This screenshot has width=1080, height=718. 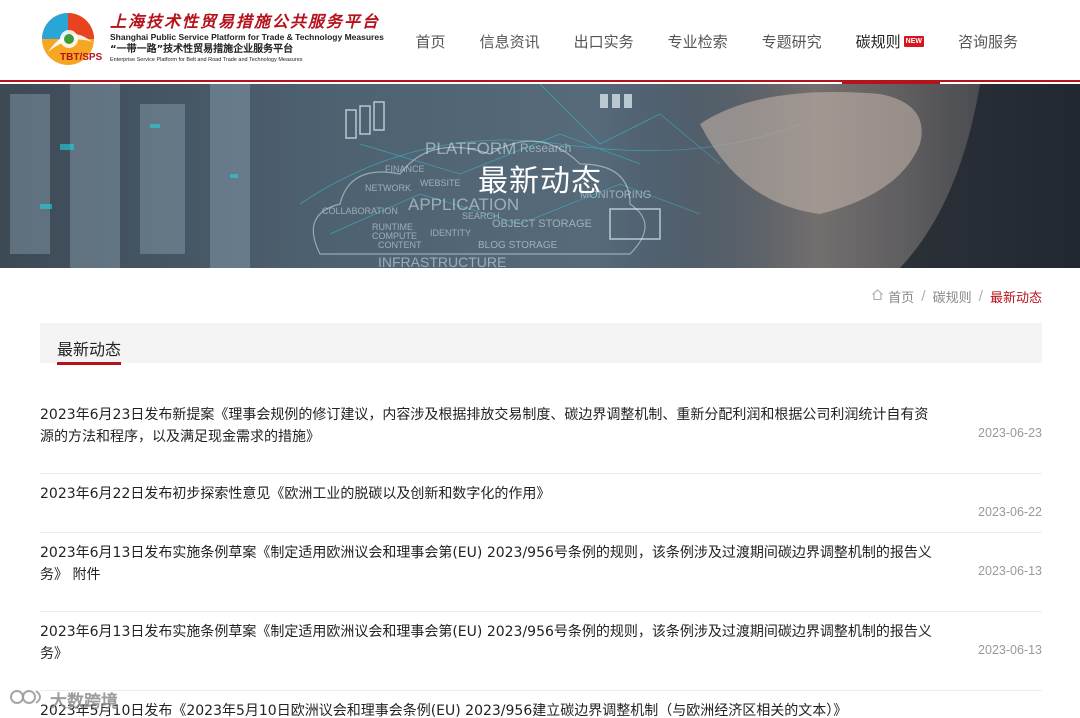 I want to click on logo-mark-text: TBT/SPS, so click(x=81, y=57).